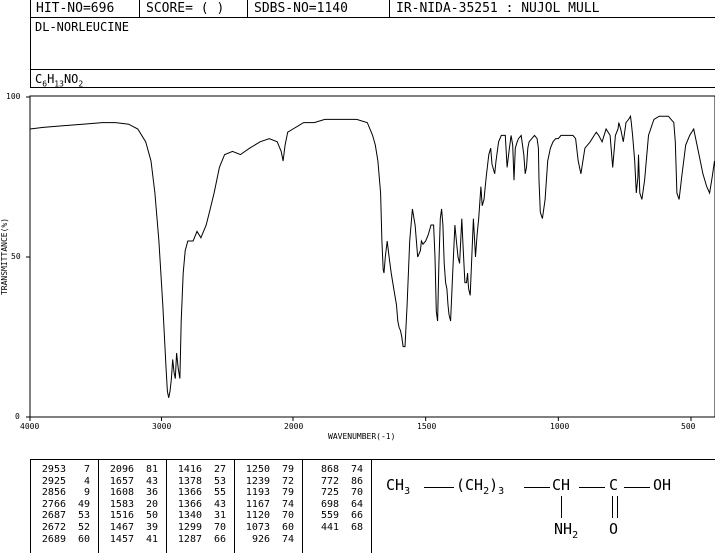  Describe the element at coordinates (121, 504) in the screenshot. I see `peak-wavenumber: 1583` at that location.